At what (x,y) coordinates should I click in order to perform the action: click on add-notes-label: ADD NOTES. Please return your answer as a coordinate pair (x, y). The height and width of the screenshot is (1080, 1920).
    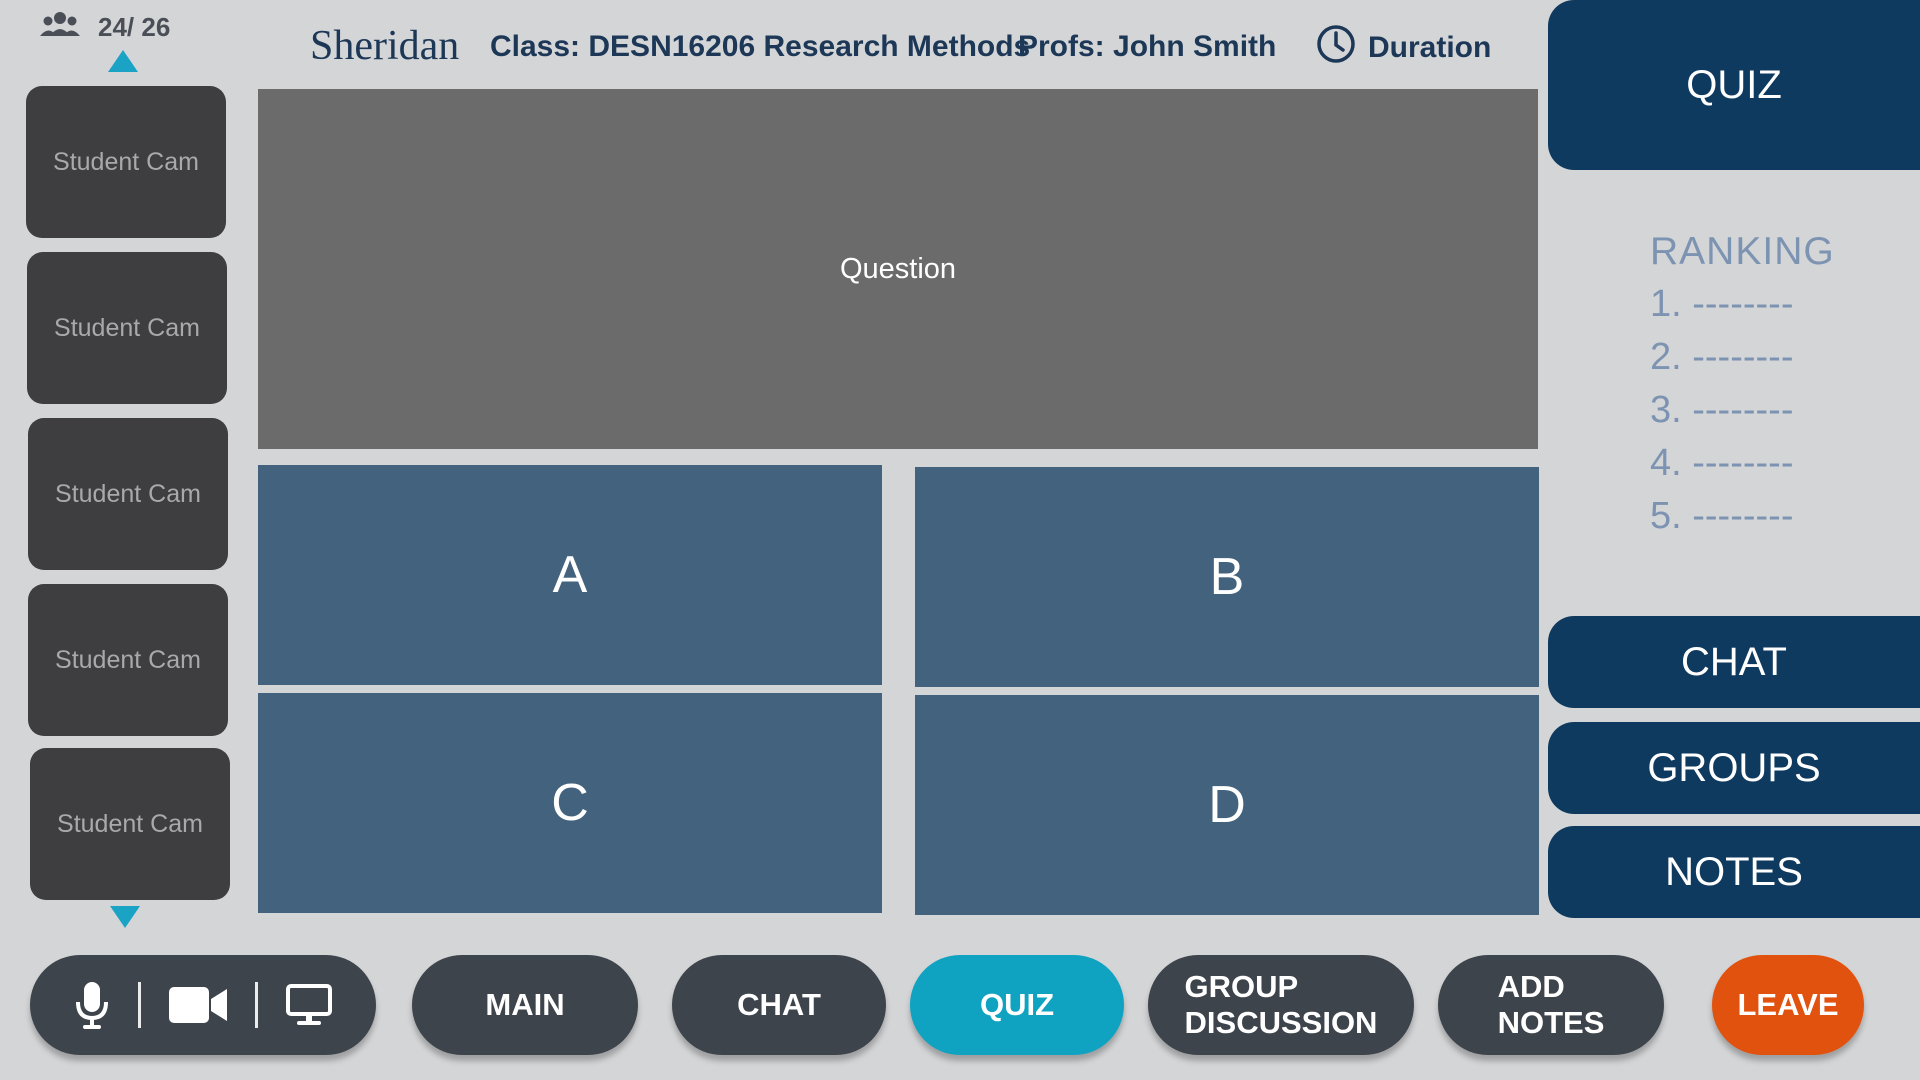
    Looking at the image, I should click on (1551, 1004).